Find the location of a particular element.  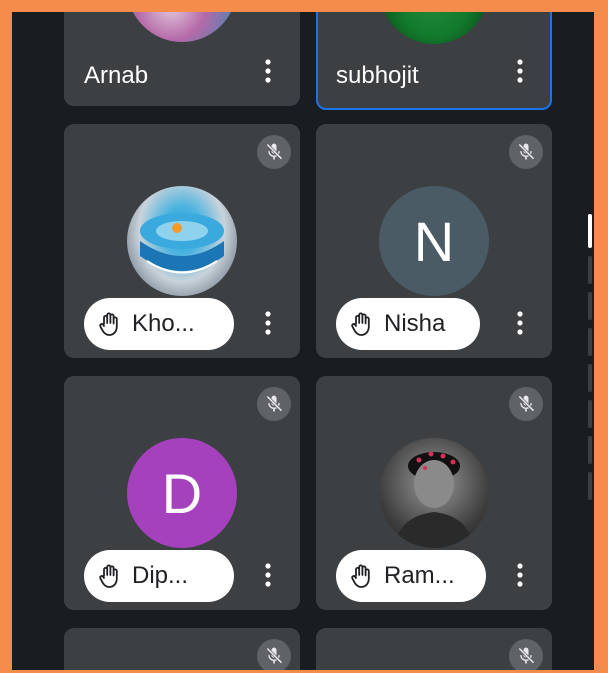

scrollbar-segments is located at coordinates (590, 357).